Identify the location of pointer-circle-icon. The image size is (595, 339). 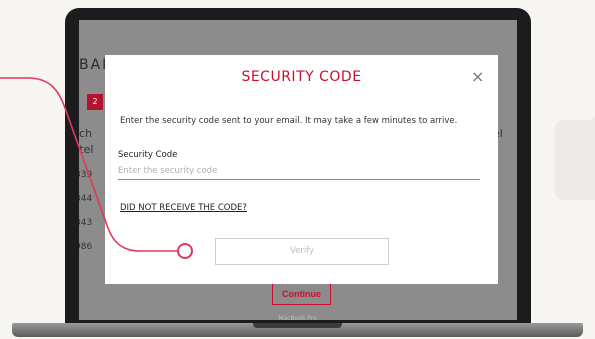
(185, 251).